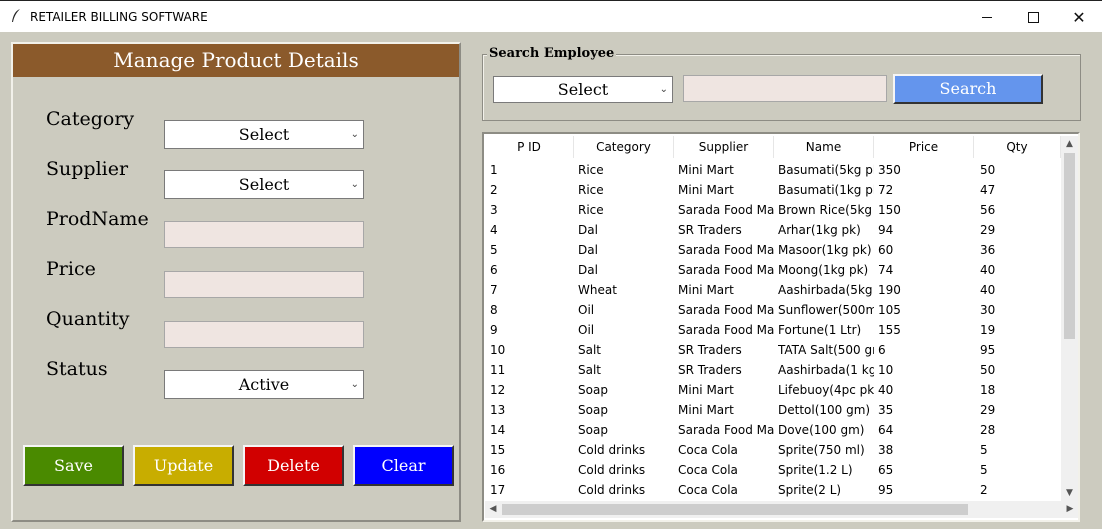  I want to click on save-button: Save, so click(73, 465).